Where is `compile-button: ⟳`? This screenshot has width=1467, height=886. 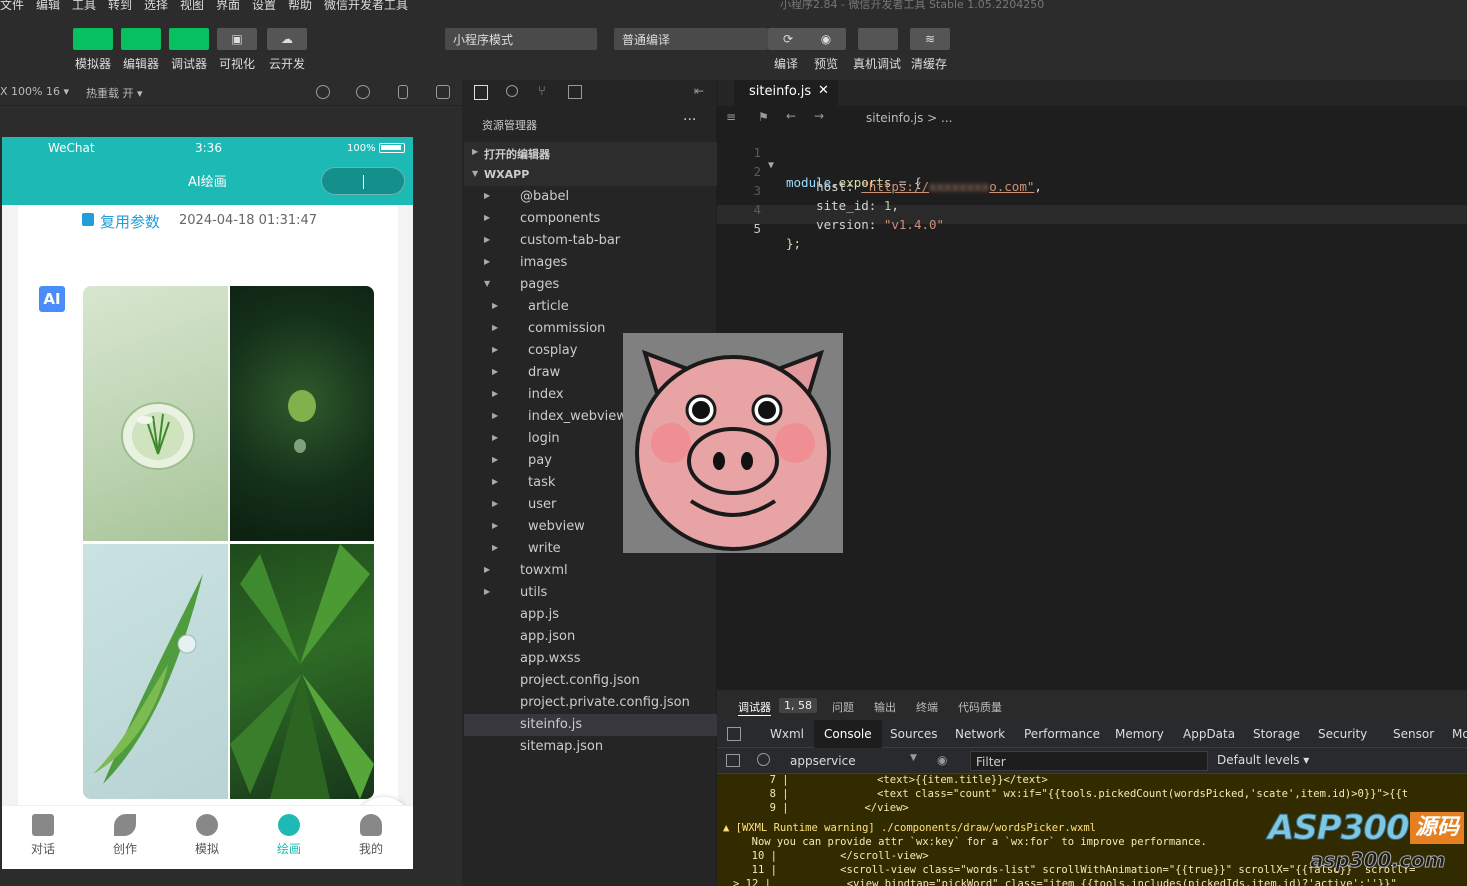 compile-button: ⟳ is located at coordinates (788, 39).